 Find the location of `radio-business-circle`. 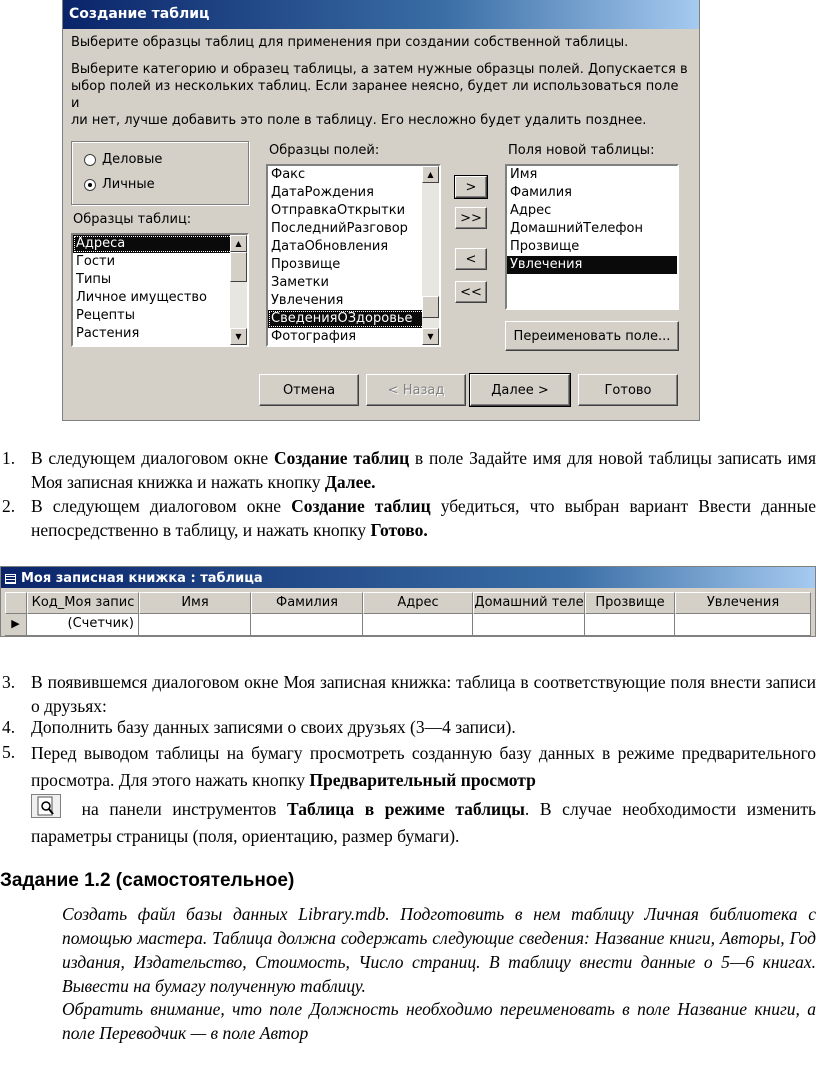

radio-business-circle is located at coordinates (90, 159).